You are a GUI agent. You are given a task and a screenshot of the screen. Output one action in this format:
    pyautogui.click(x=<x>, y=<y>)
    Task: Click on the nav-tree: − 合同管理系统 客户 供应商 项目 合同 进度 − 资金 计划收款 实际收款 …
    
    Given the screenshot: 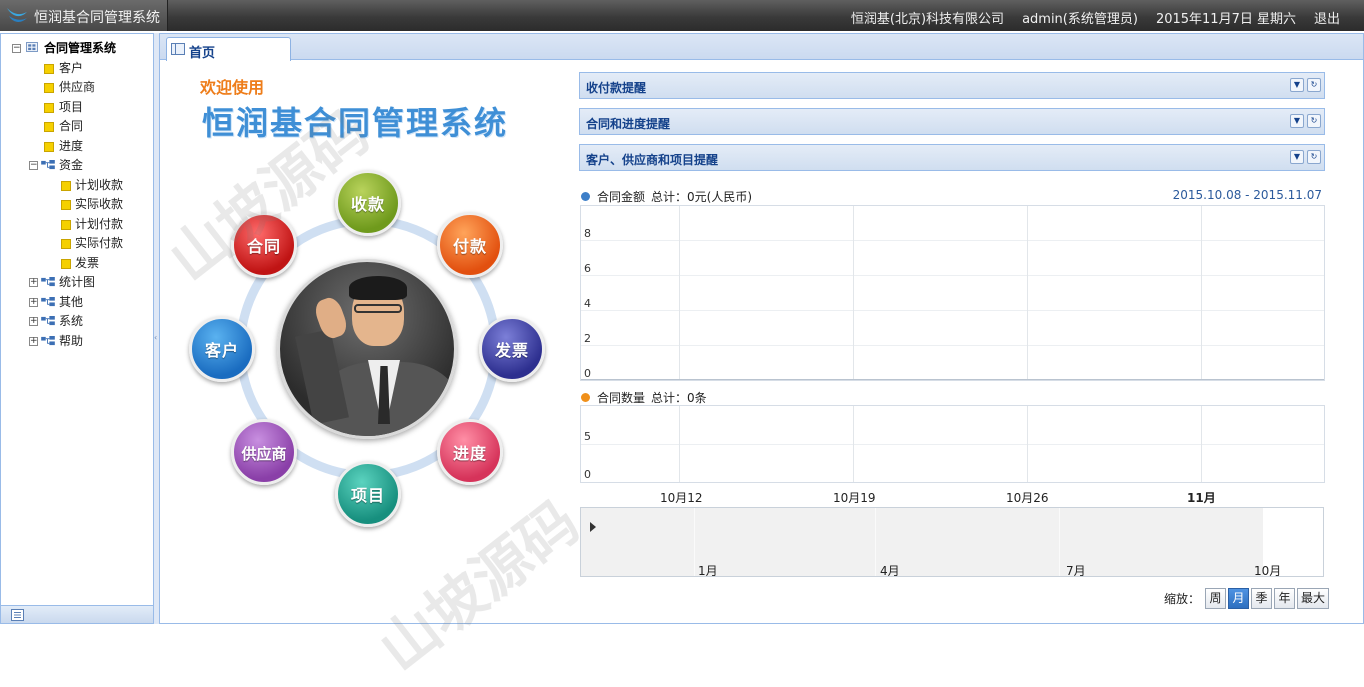 What is the action you would take?
    pyautogui.click(x=80, y=195)
    